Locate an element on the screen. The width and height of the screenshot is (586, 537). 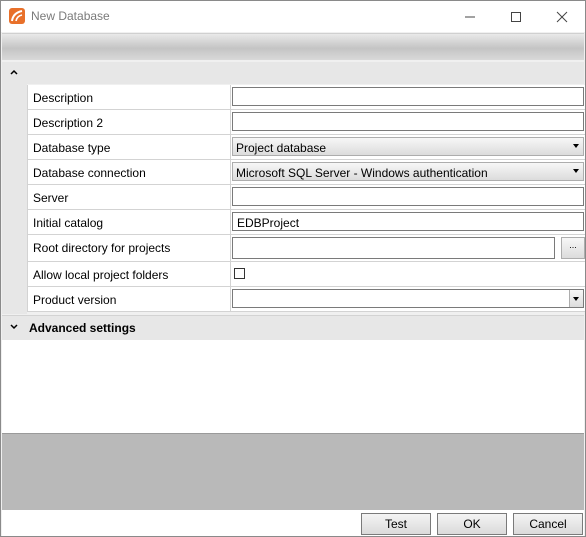
dialog-footer: Test OK Cancel is located at coordinates (293, 523).